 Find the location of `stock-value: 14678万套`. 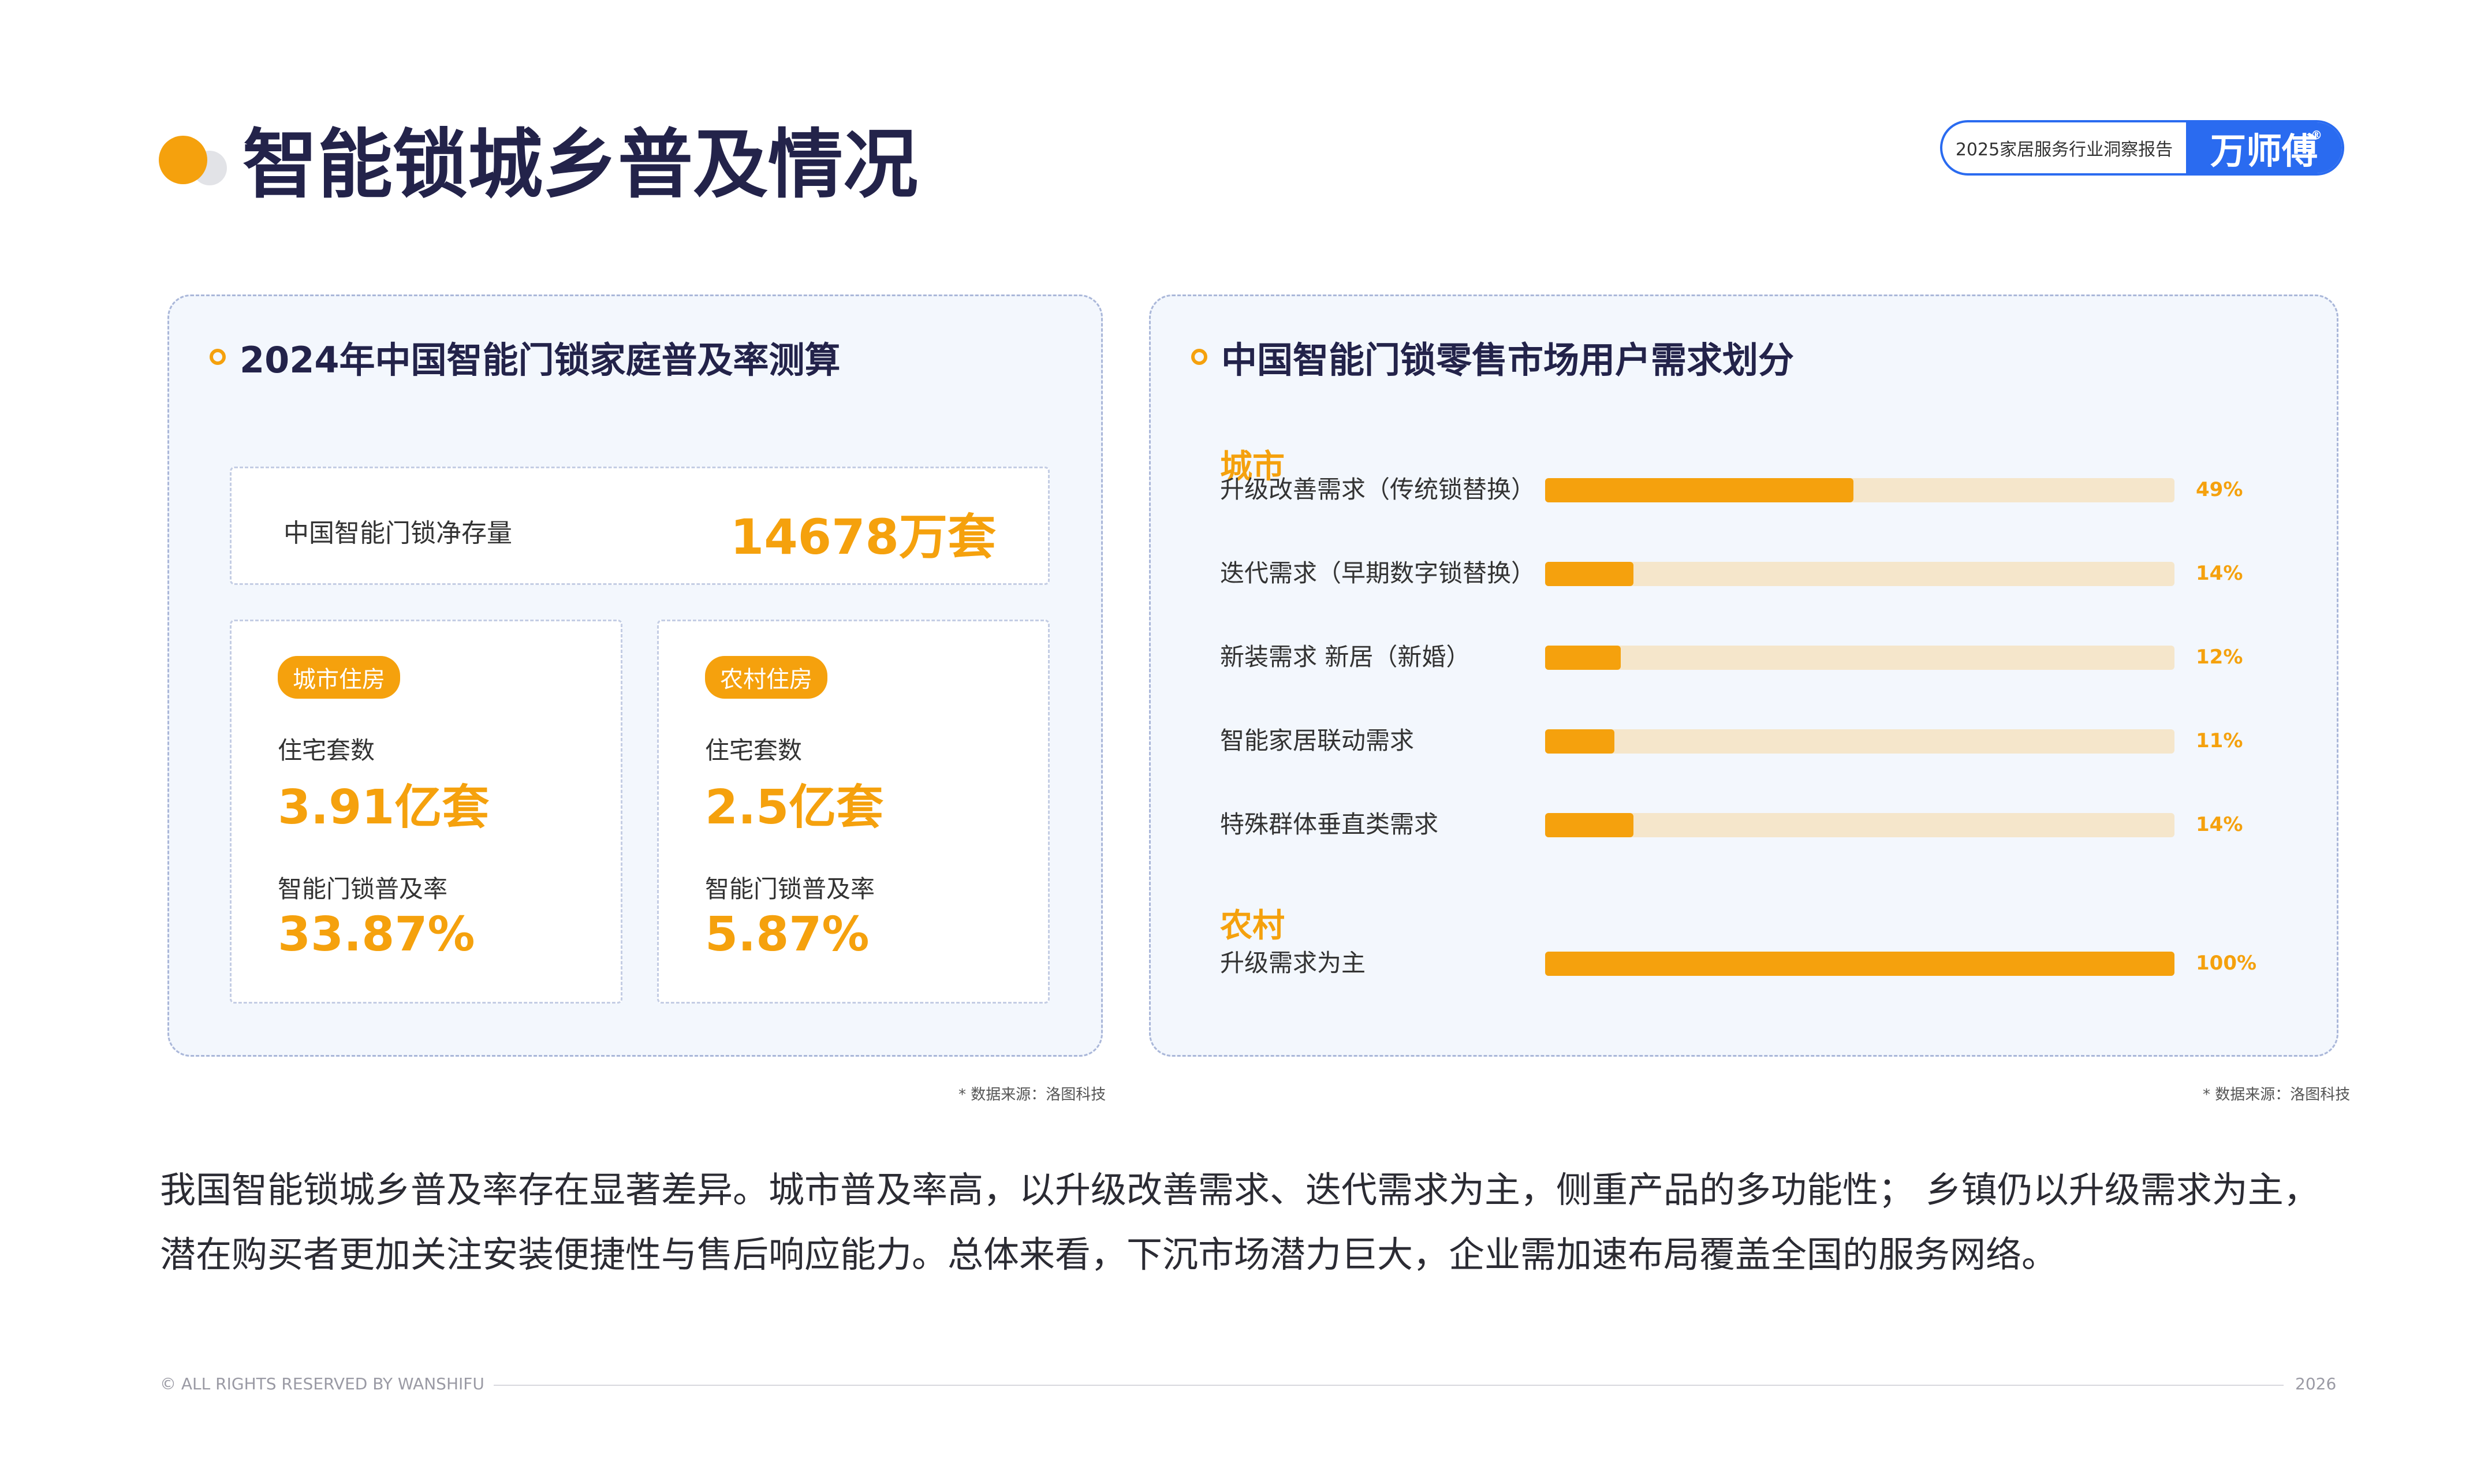

stock-value: 14678万套 is located at coordinates (863, 537).